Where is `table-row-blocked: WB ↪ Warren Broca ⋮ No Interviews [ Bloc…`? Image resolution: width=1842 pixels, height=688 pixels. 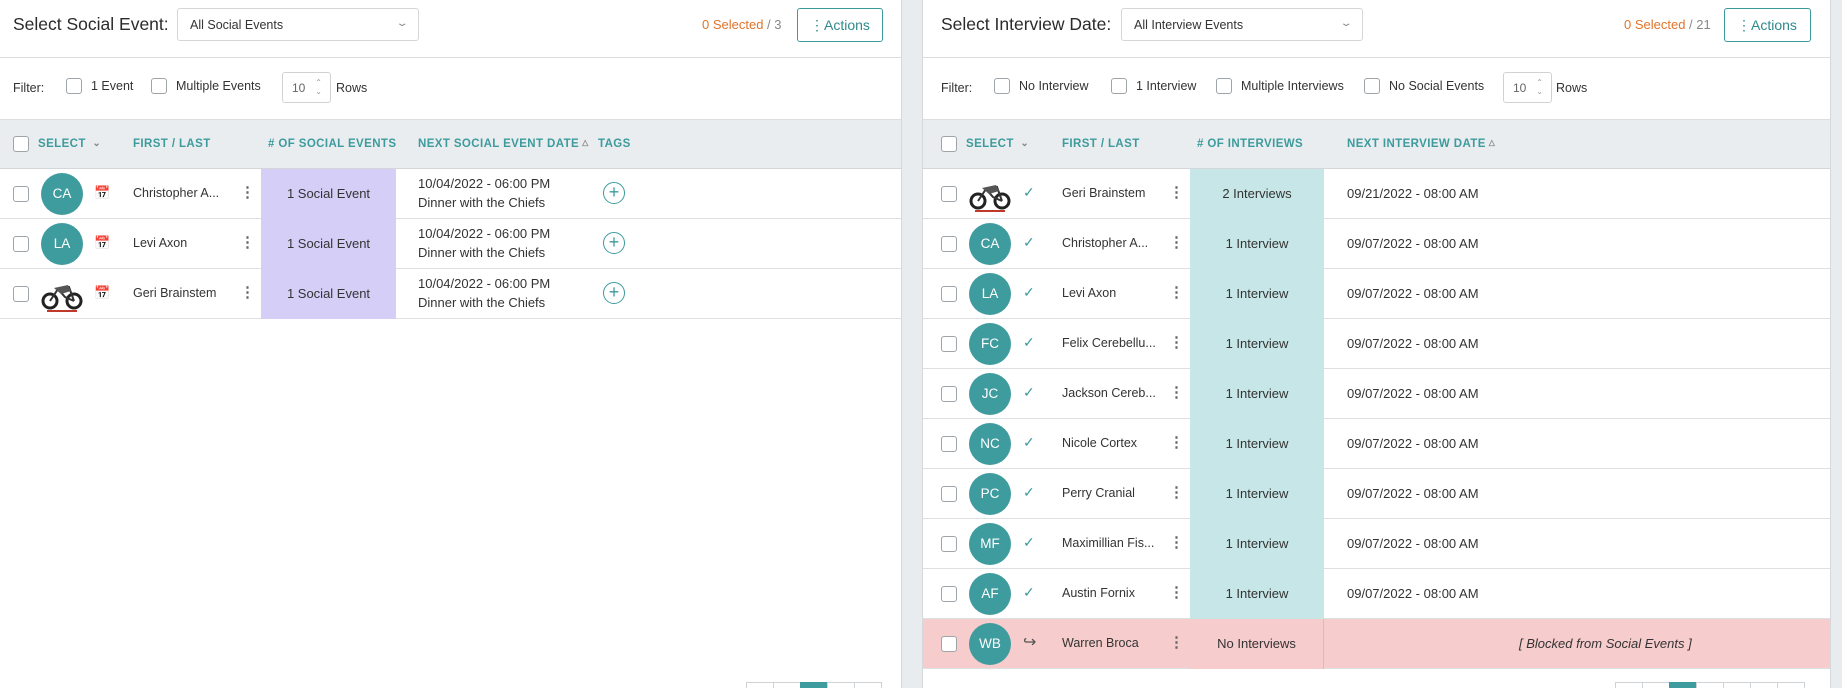 table-row-blocked: WB ↪ Warren Broca ⋮ No Interviews [ Bloc… is located at coordinates (1376, 644).